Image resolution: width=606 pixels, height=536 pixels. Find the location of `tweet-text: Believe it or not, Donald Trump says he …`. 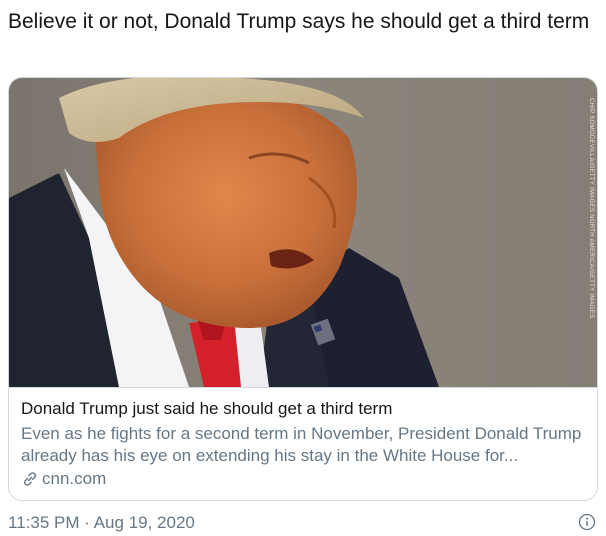

tweet-text: Believe it or not, Donald Trump says he … is located at coordinates (299, 21).